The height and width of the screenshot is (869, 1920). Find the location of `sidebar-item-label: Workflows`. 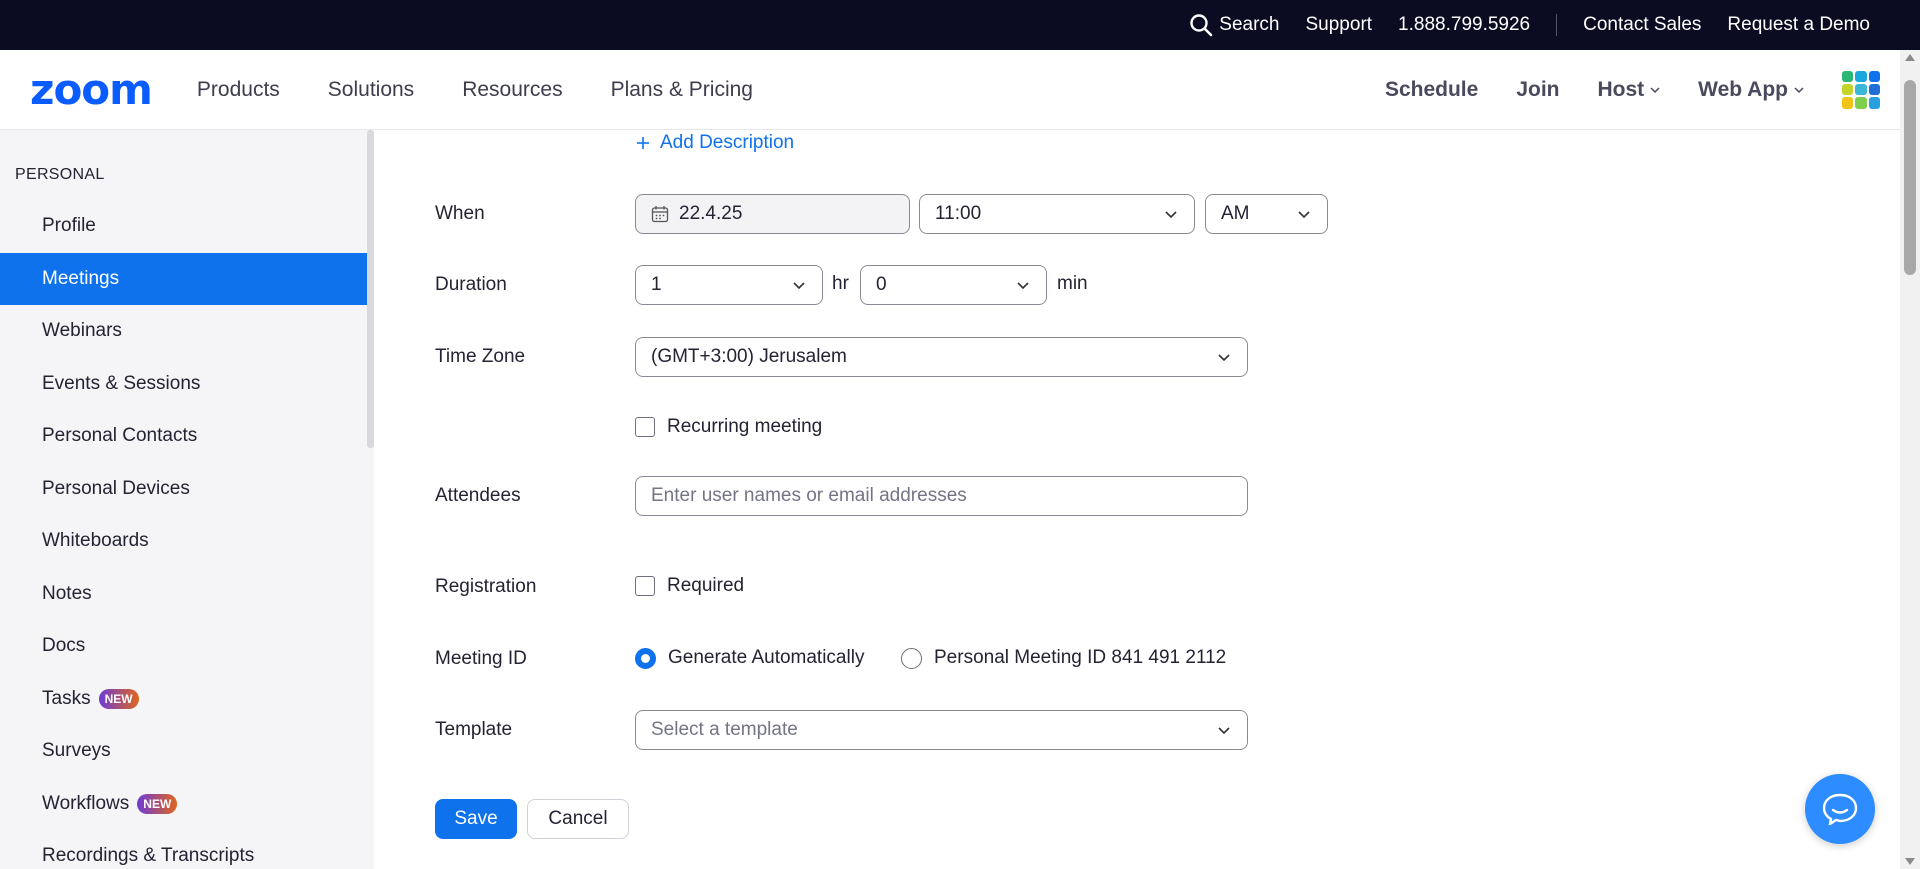

sidebar-item-label: Workflows is located at coordinates (86, 803).